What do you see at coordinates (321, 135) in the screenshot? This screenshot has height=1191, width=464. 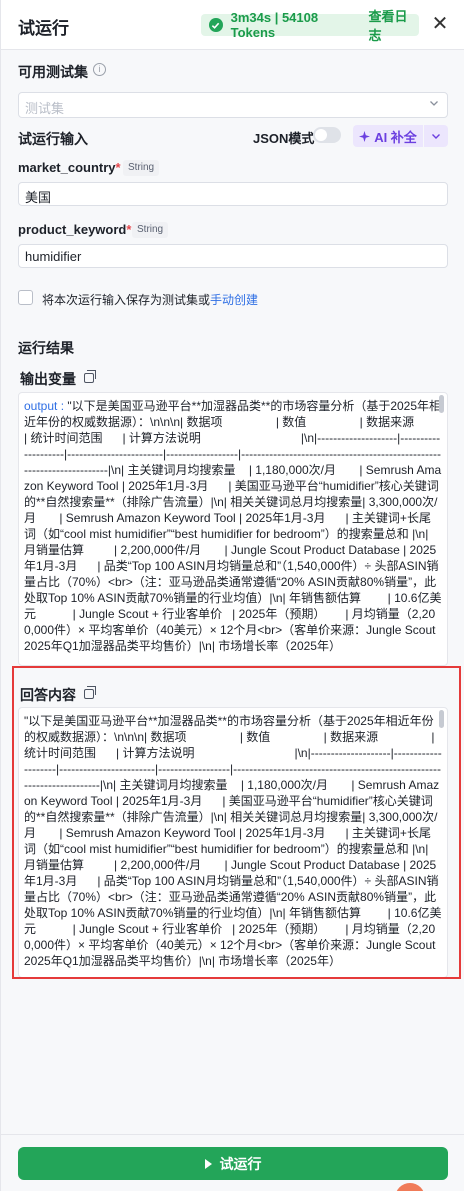 I see `toggle-knob` at bounding box center [321, 135].